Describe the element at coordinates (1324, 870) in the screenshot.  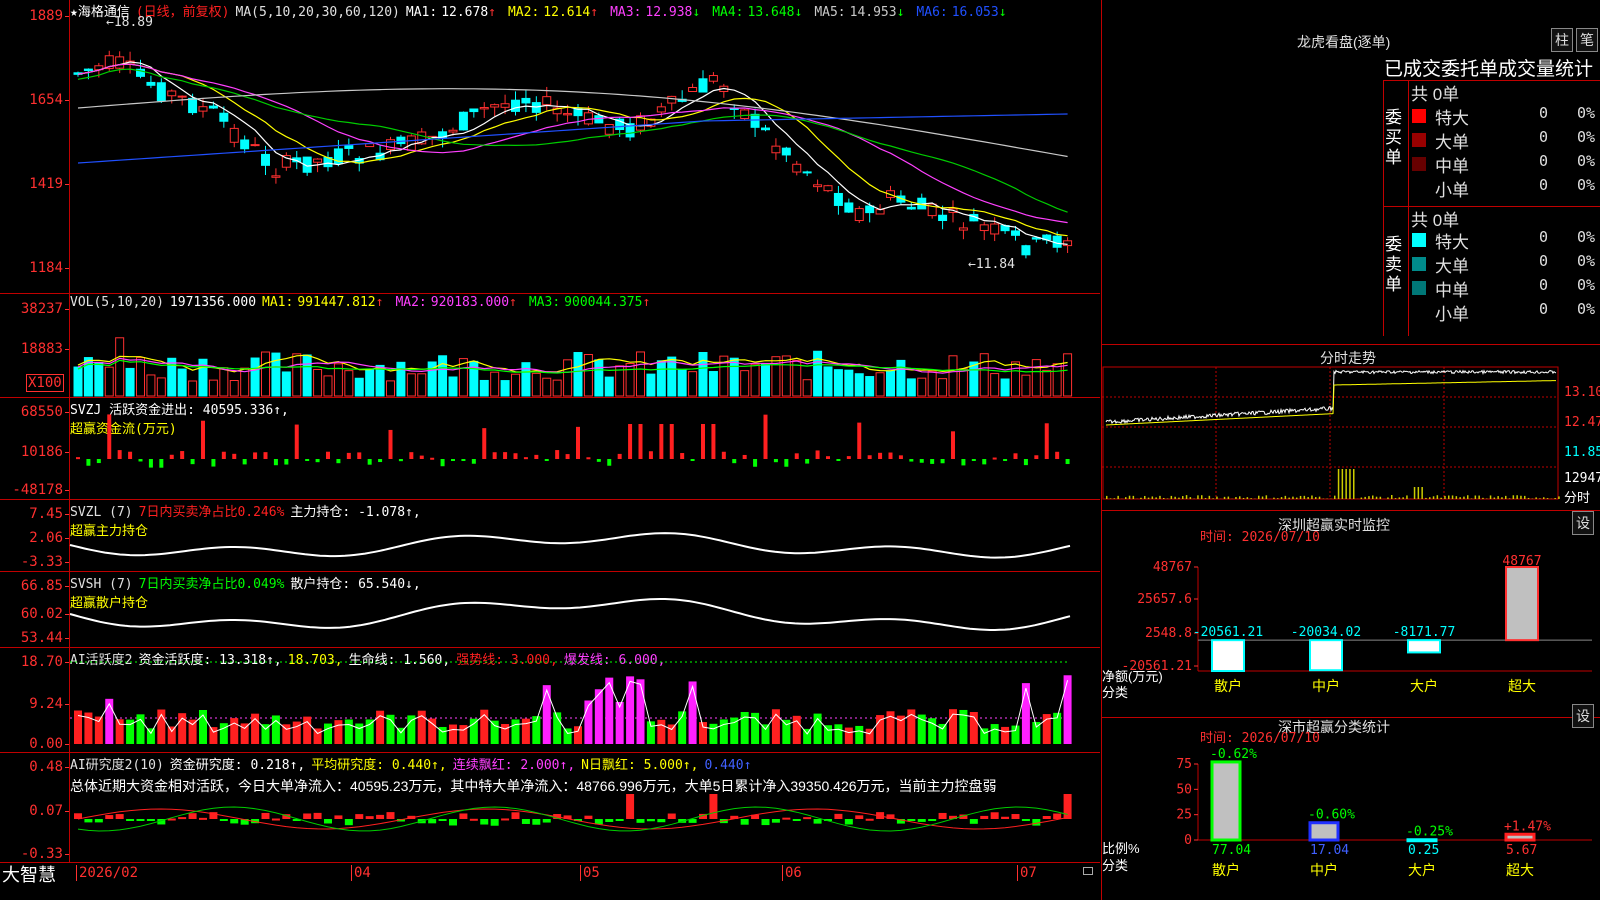
I see `category-label: 中户` at that location.